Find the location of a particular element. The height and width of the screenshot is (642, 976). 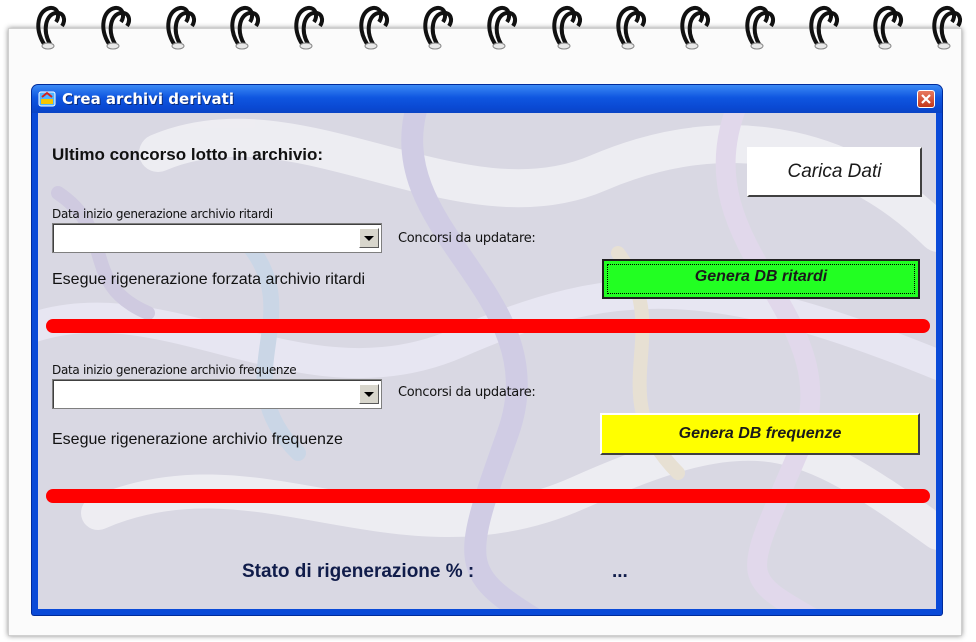

app-icon is located at coordinates (47, 99).